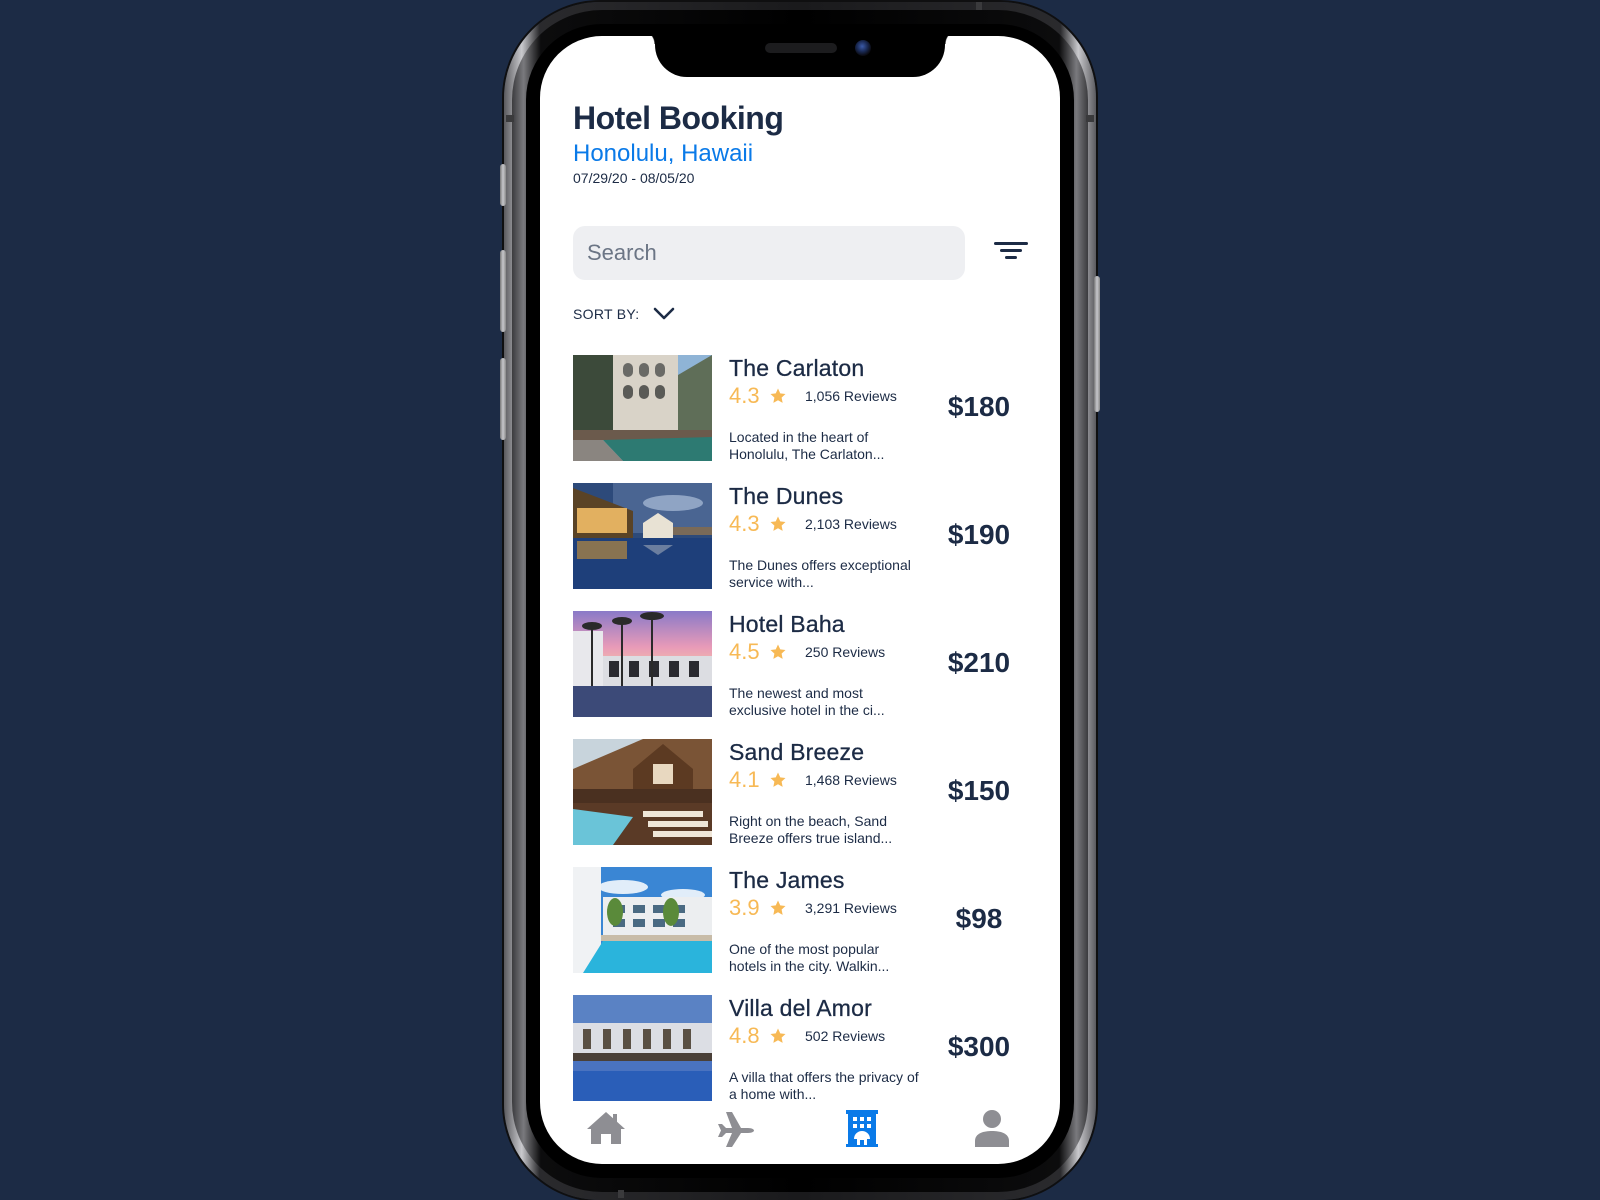 The image size is (1600, 1200). I want to click on hotel-name: The James, so click(787, 880).